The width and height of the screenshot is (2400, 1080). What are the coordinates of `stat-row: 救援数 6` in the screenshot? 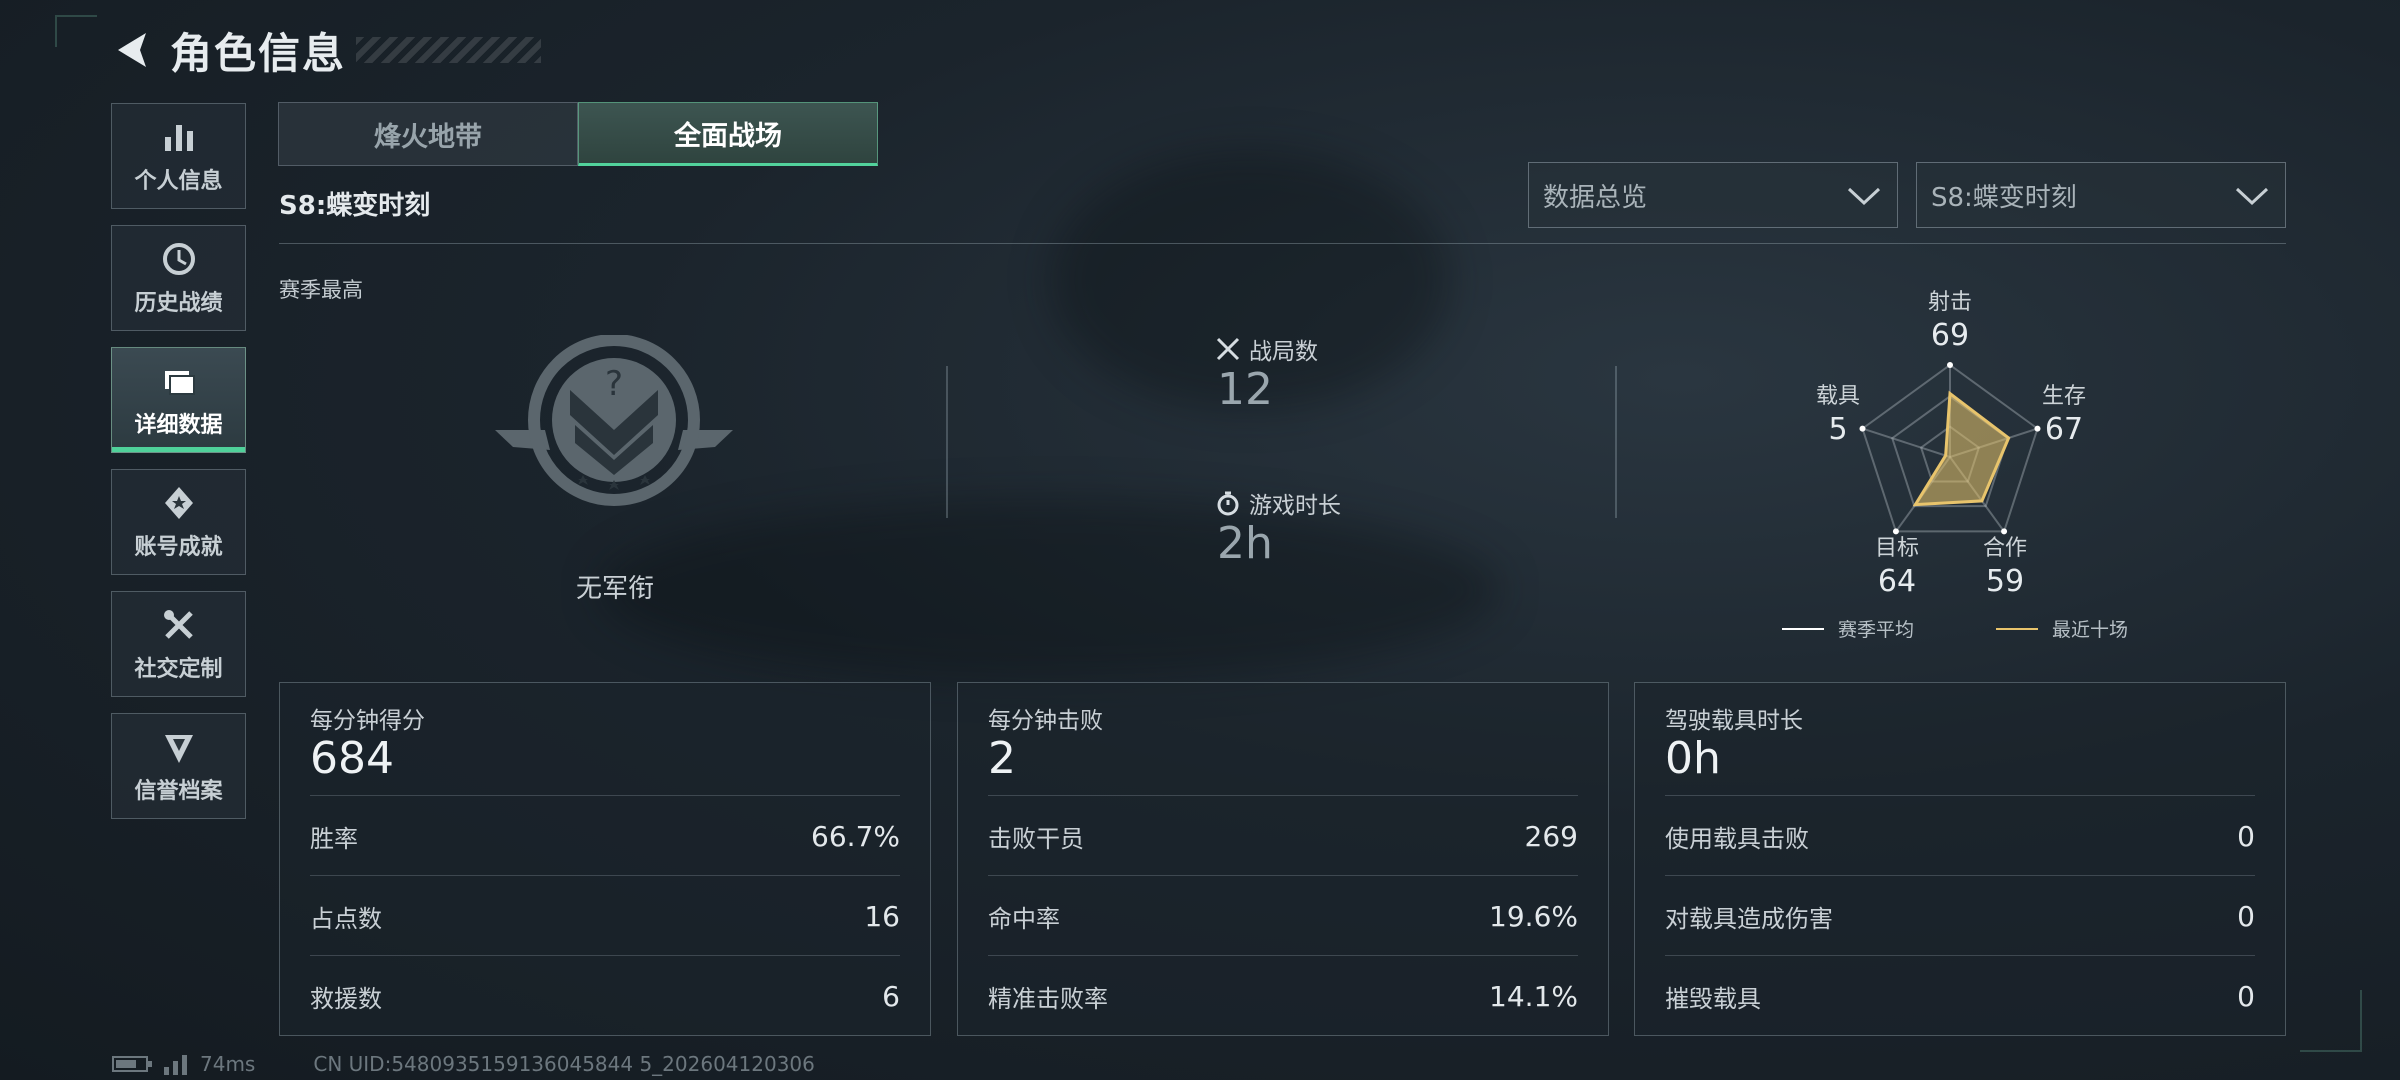 It's located at (605, 995).